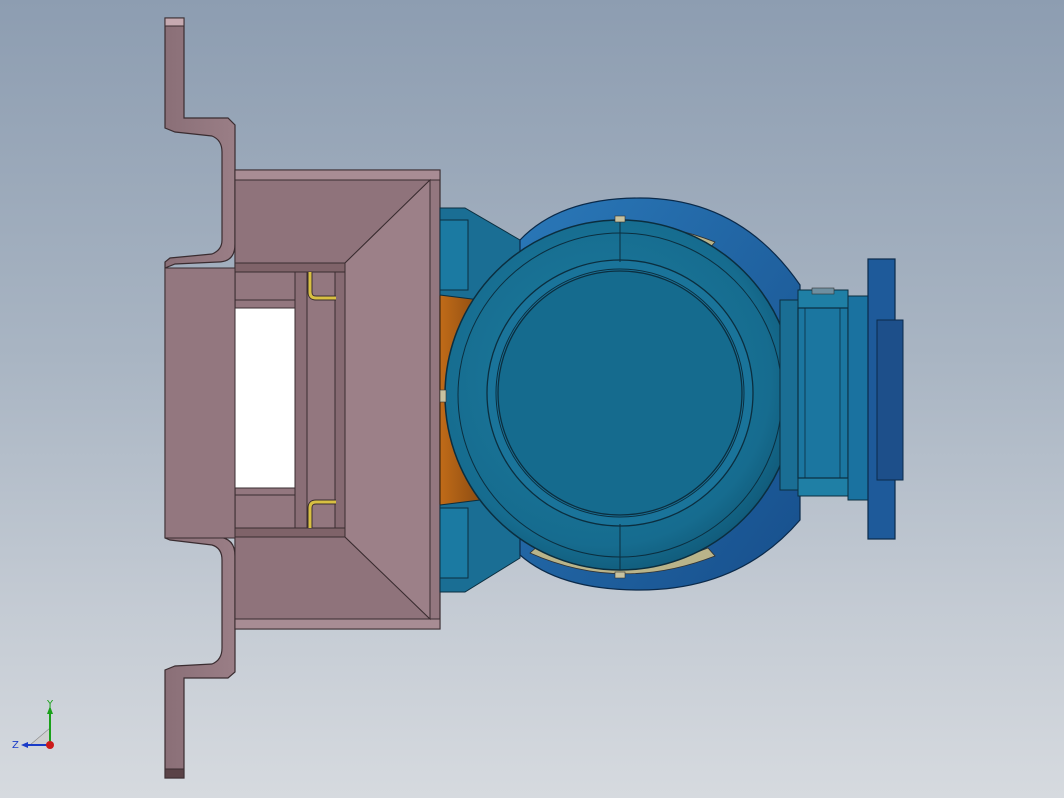 The width and height of the screenshot is (1064, 798). I want to click on flange-hub, so click(890, 400).